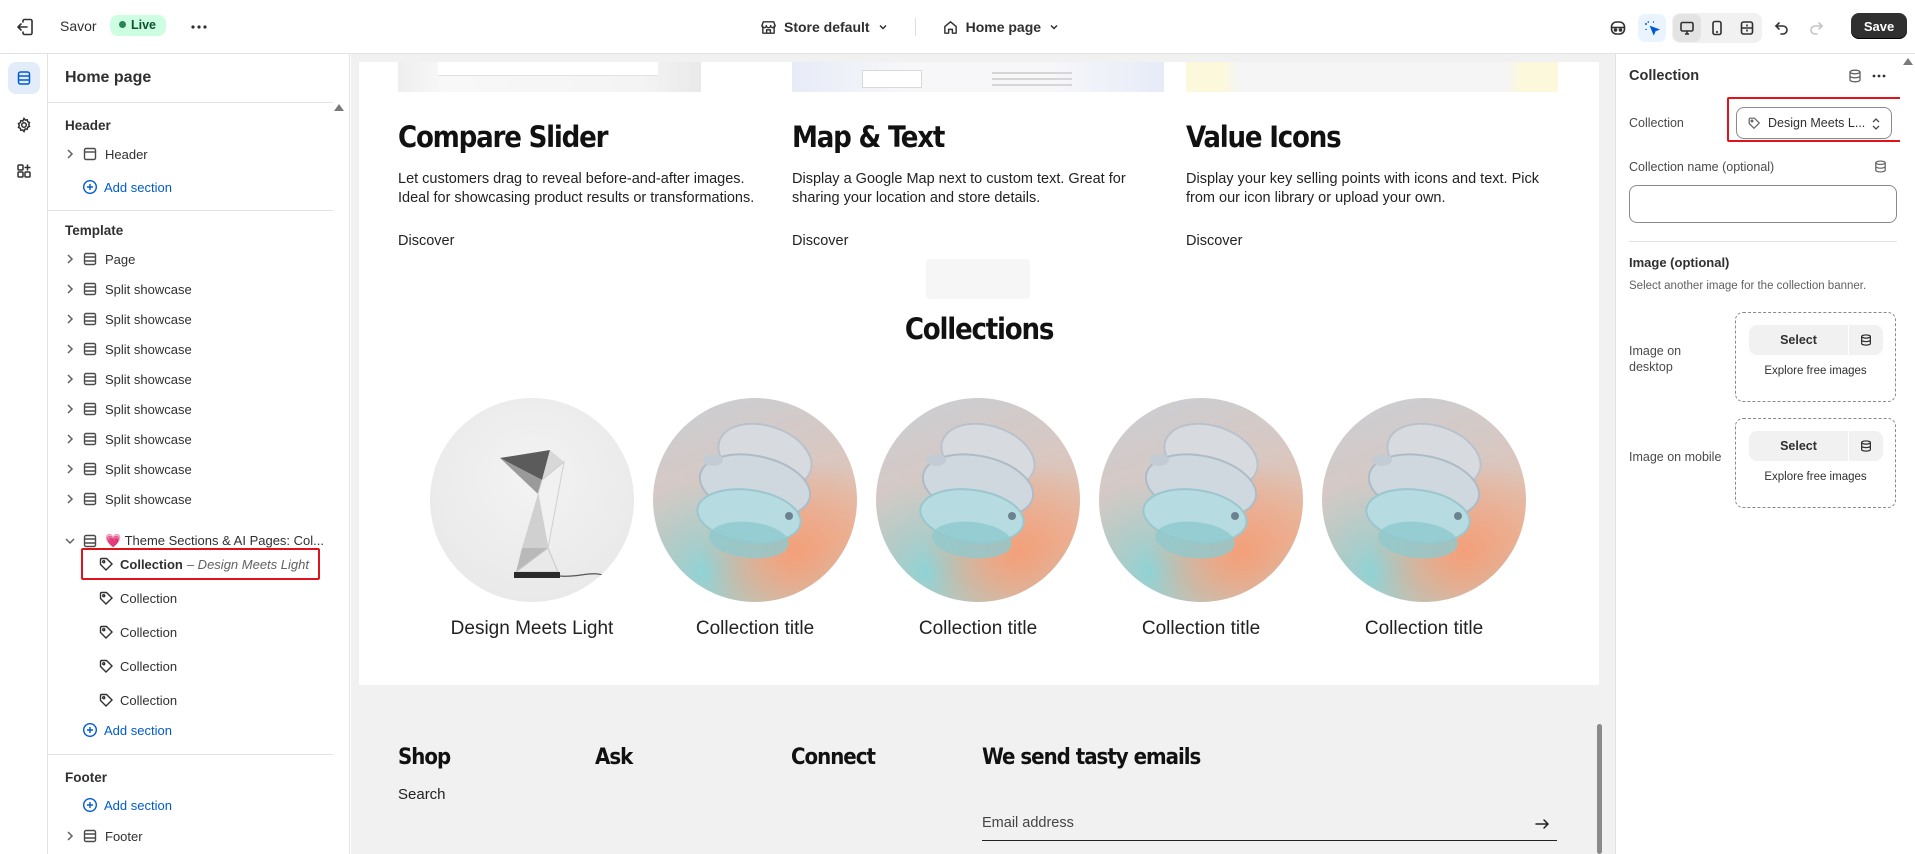 This screenshot has height=854, width=1915. I want to click on sections-icon, so click(24, 78).